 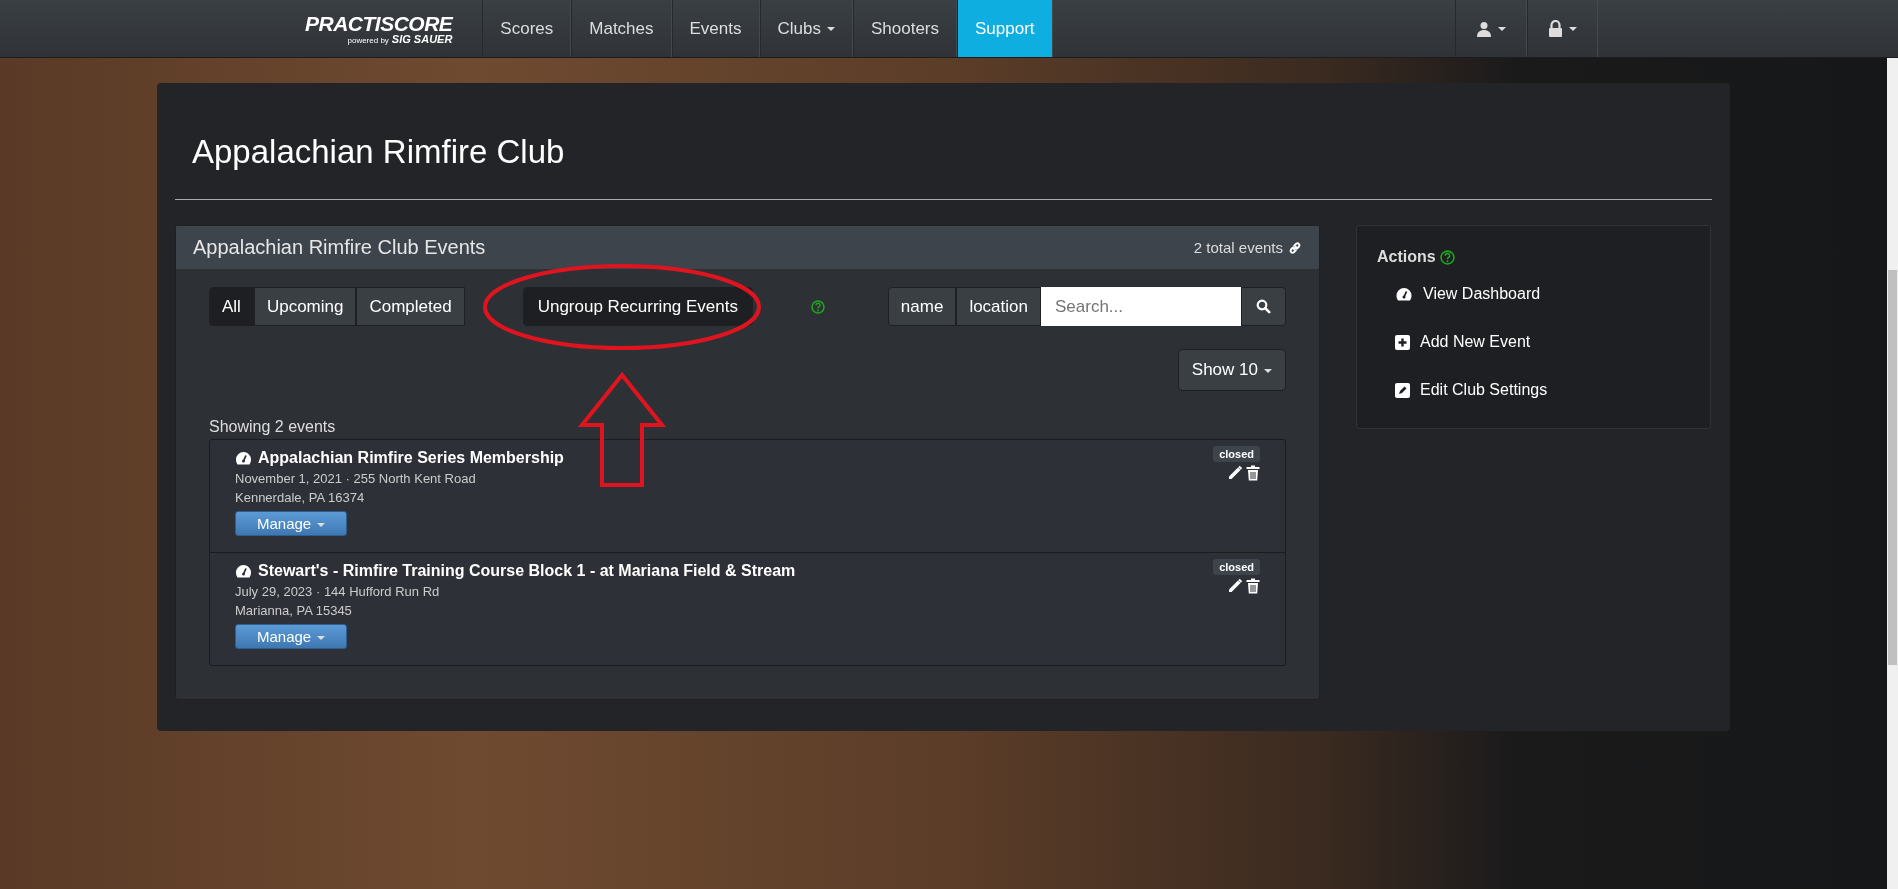 What do you see at coordinates (1295, 247) in the screenshot?
I see `link-icon` at bounding box center [1295, 247].